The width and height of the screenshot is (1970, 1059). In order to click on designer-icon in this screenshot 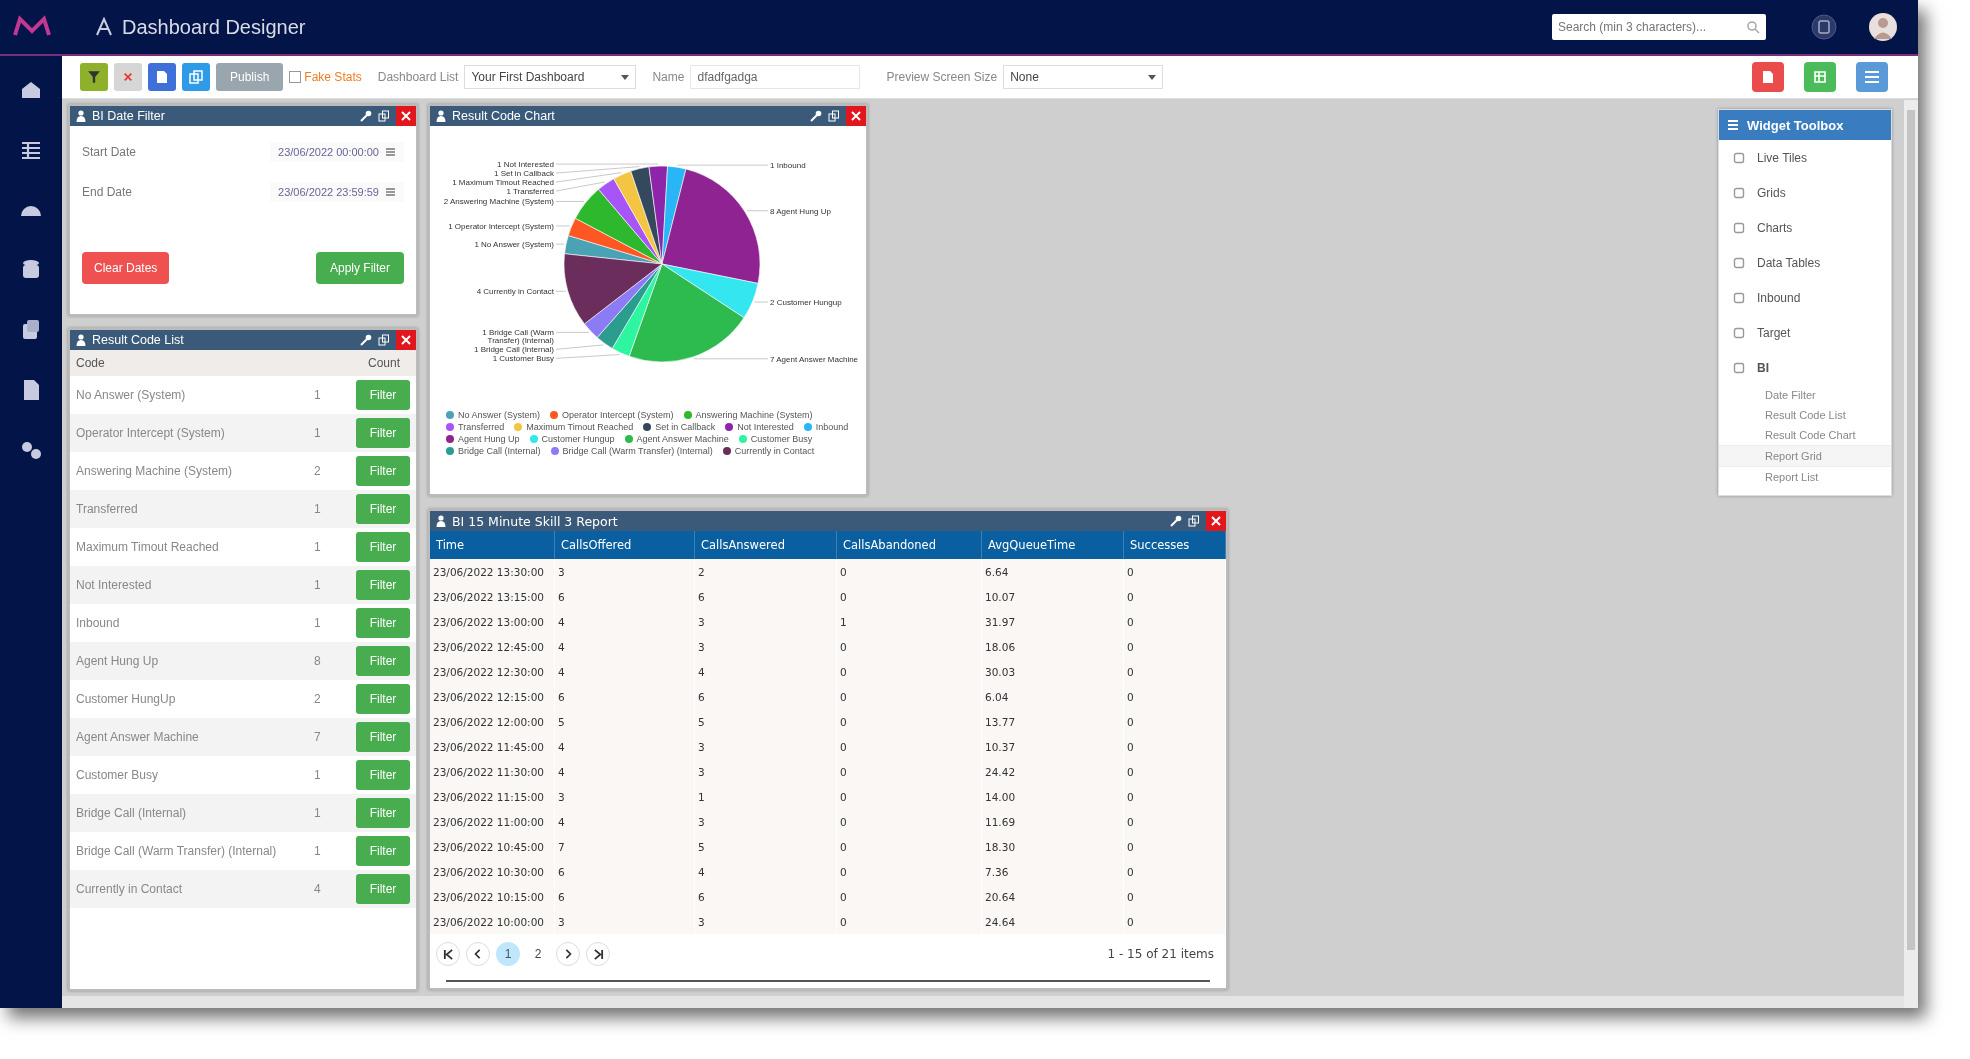, I will do `click(104, 27)`.